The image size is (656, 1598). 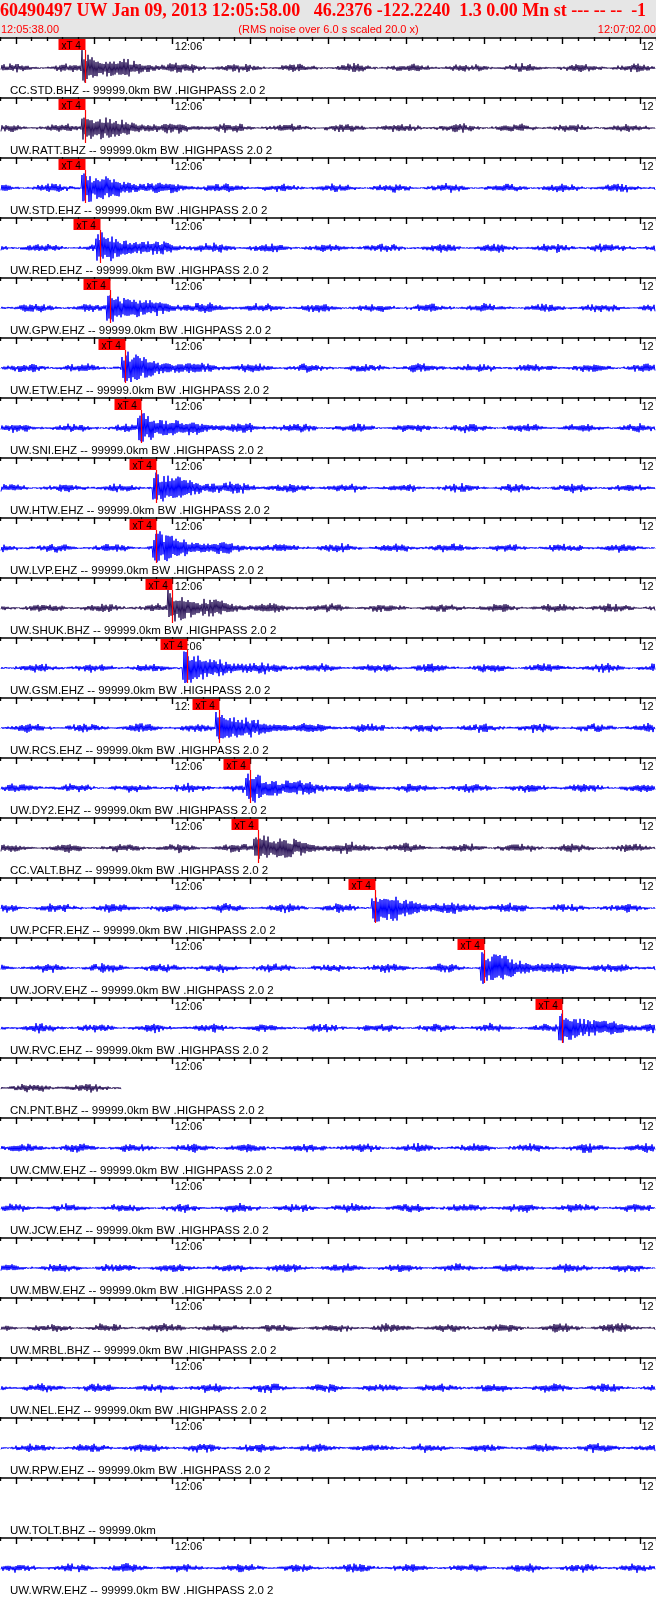 What do you see at coordinates (138, 90) in the screenshot?
I see `channel-label: CC.STD.BHZ -- 99999.0km BW .HIGHPASS 2.0 2` at bounding box center [138, 90].